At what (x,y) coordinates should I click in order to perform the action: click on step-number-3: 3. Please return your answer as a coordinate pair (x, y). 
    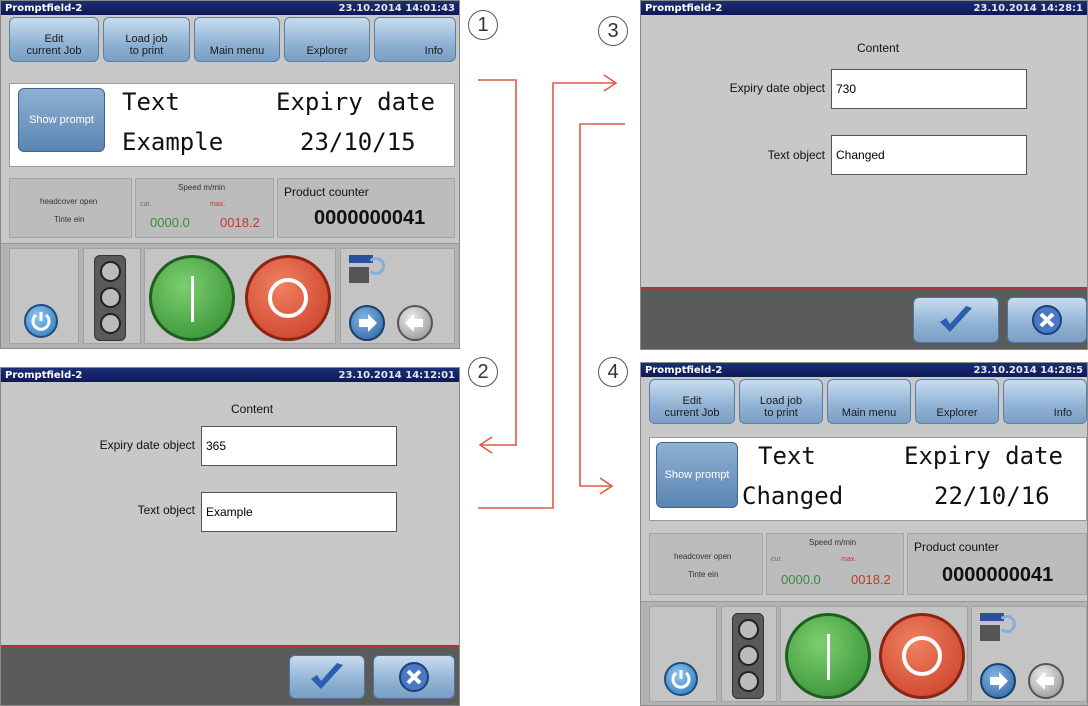
    Looking at the image, I should click on (613, 31).